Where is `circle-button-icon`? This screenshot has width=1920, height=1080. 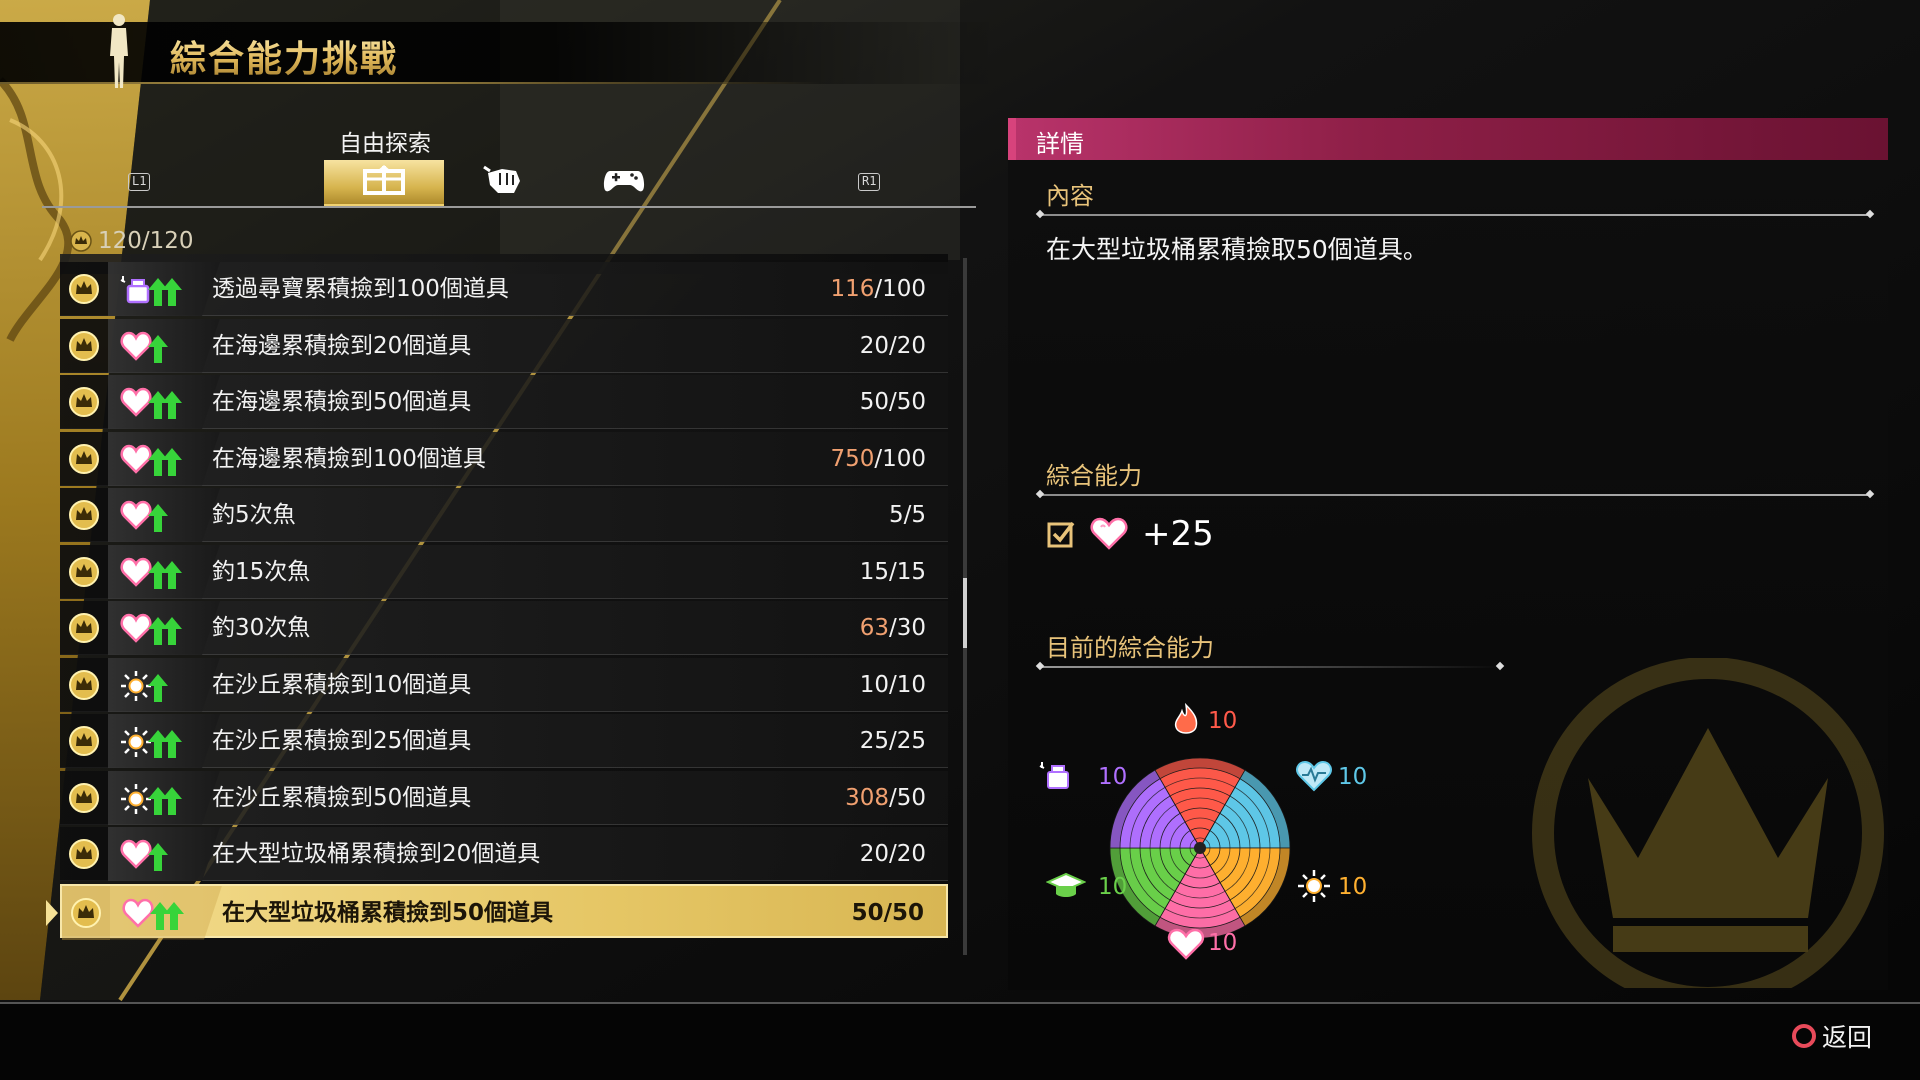 circle-button-icon is located at coordinates (1803, 1036).